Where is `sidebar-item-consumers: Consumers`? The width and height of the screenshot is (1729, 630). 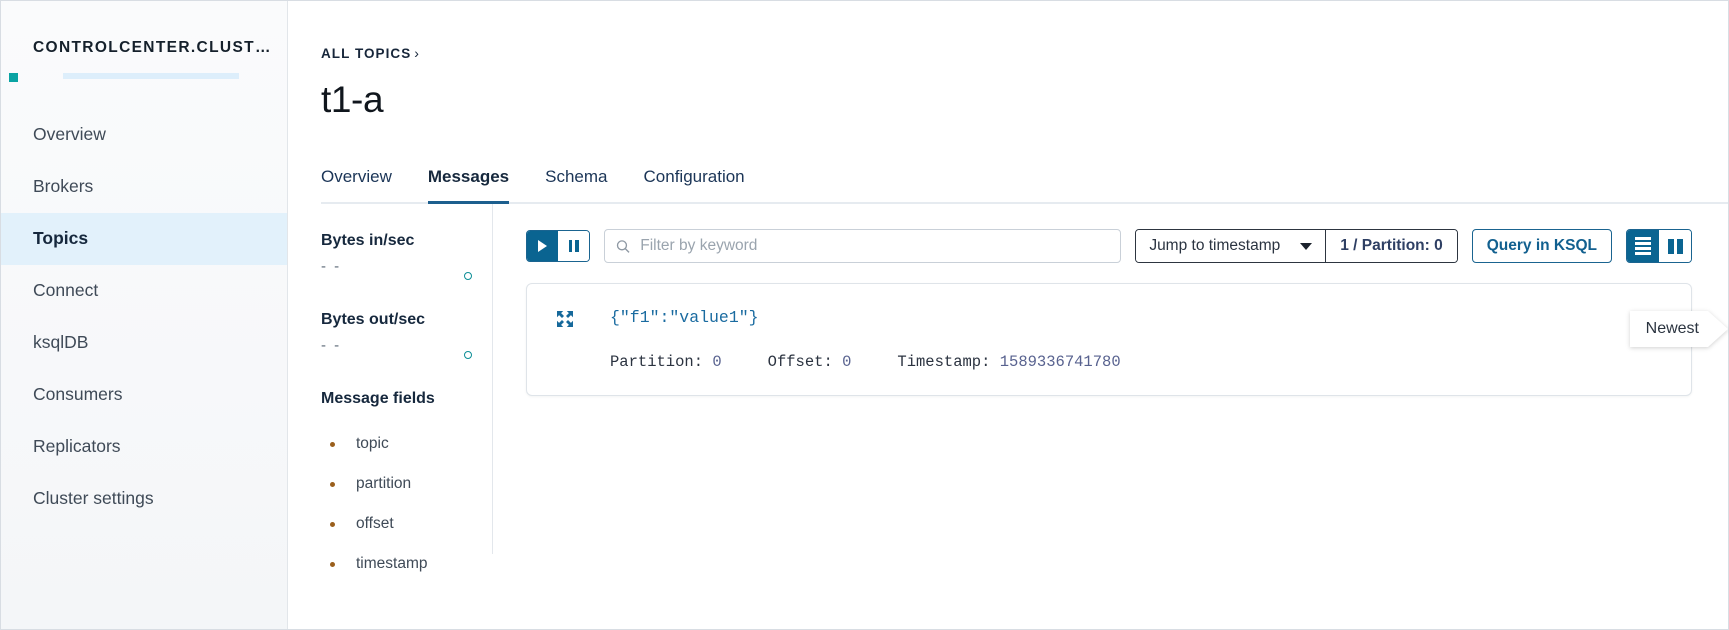
sidebar-item-consumers: Consumers is located at coordinates (144, 395).